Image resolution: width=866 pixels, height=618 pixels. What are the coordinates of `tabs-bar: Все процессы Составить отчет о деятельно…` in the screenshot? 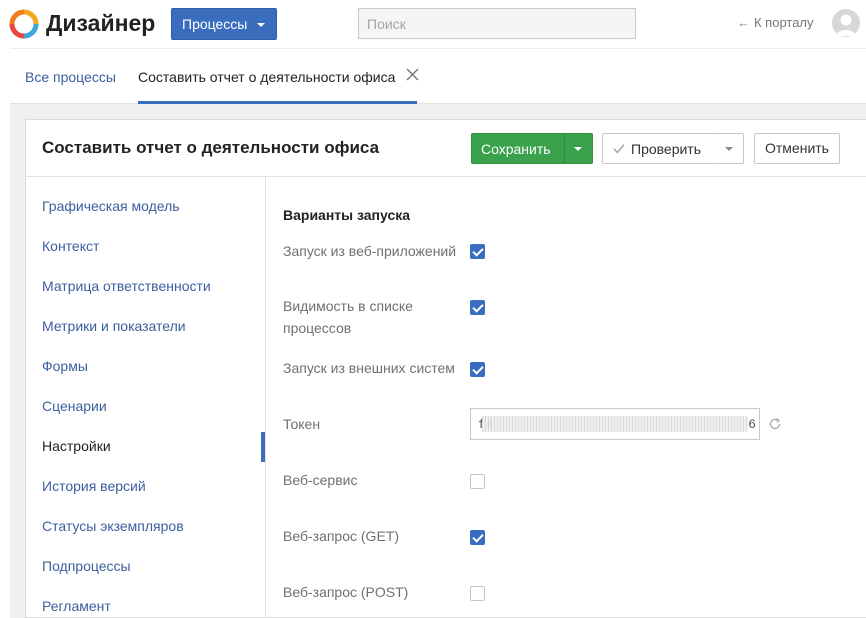 It's located at (438, 76).